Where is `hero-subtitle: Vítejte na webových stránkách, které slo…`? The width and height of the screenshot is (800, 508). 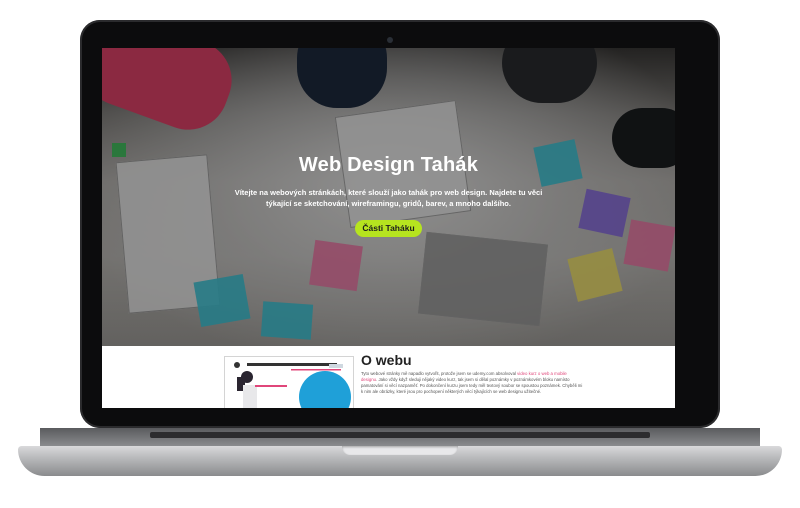 hero-subtitle: Vítejte na webových stránkách, které slo… is located at coordinates (388, 198).